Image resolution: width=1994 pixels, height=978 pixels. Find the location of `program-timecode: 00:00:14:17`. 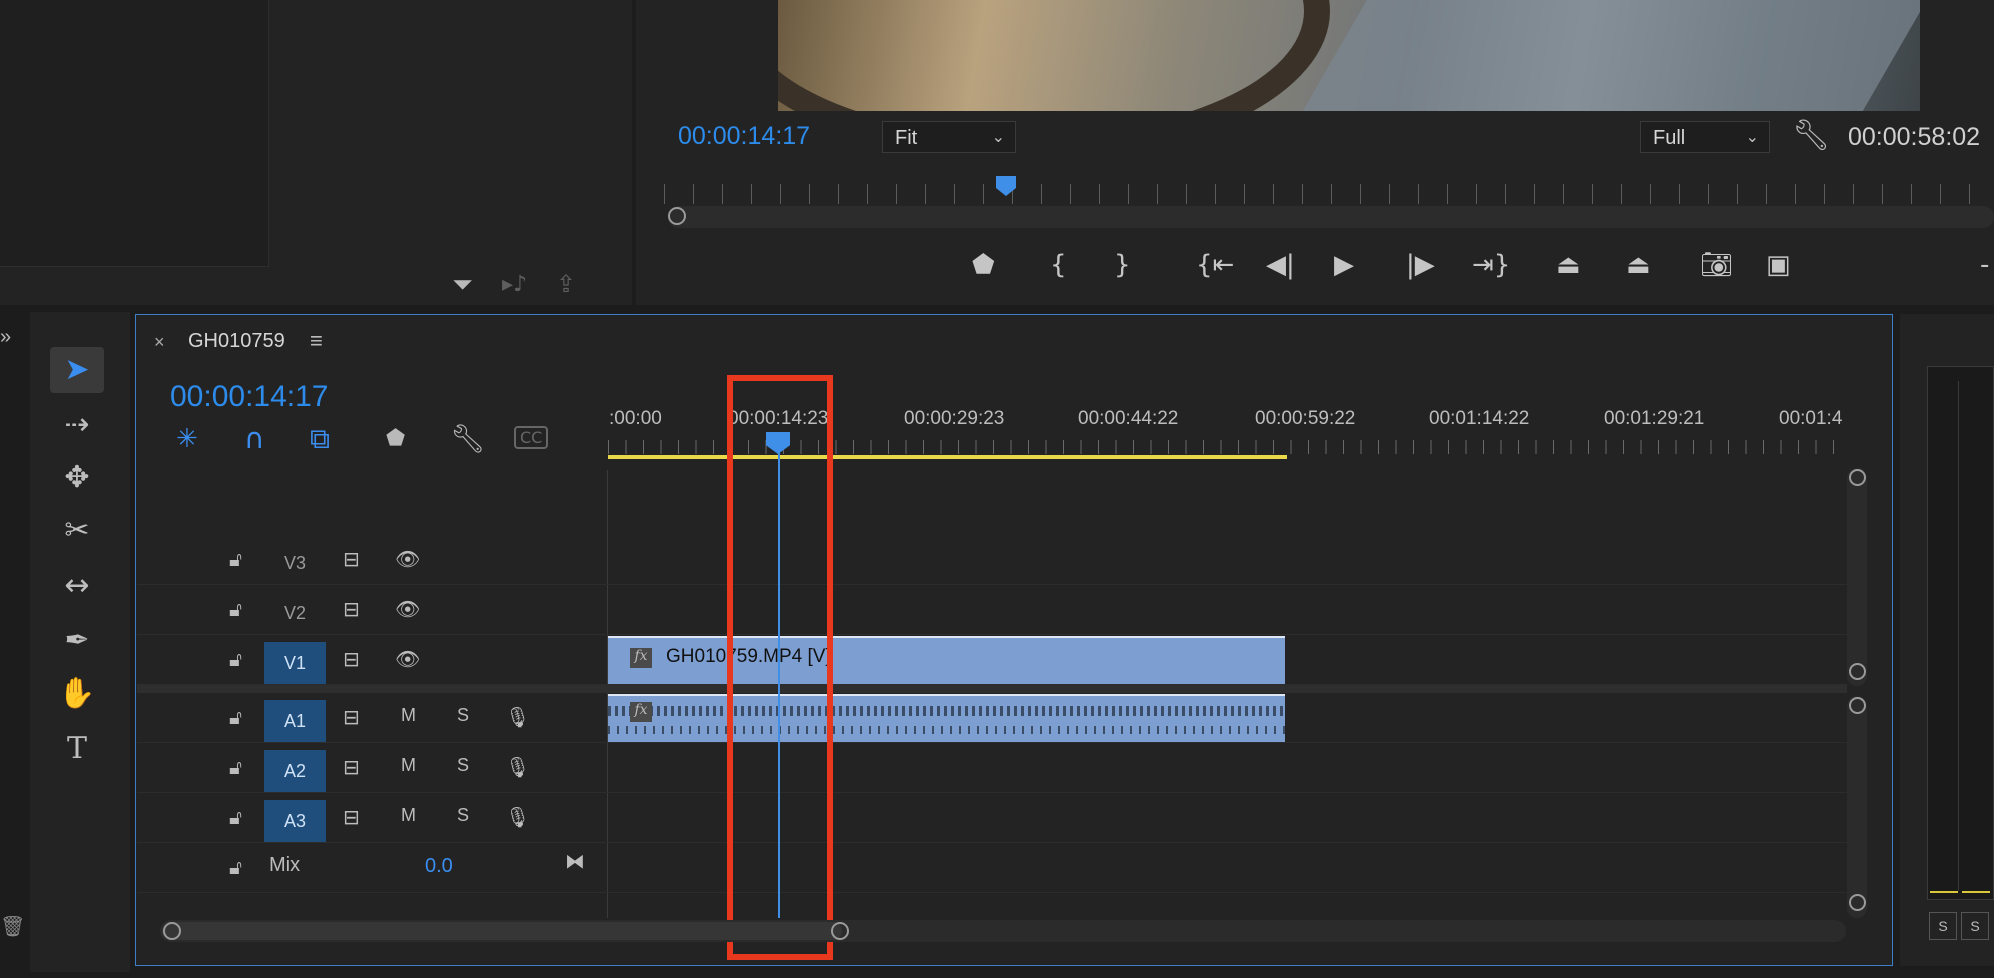

program-timecode: 00:00:14:17 is located at coordinates (744, 136).